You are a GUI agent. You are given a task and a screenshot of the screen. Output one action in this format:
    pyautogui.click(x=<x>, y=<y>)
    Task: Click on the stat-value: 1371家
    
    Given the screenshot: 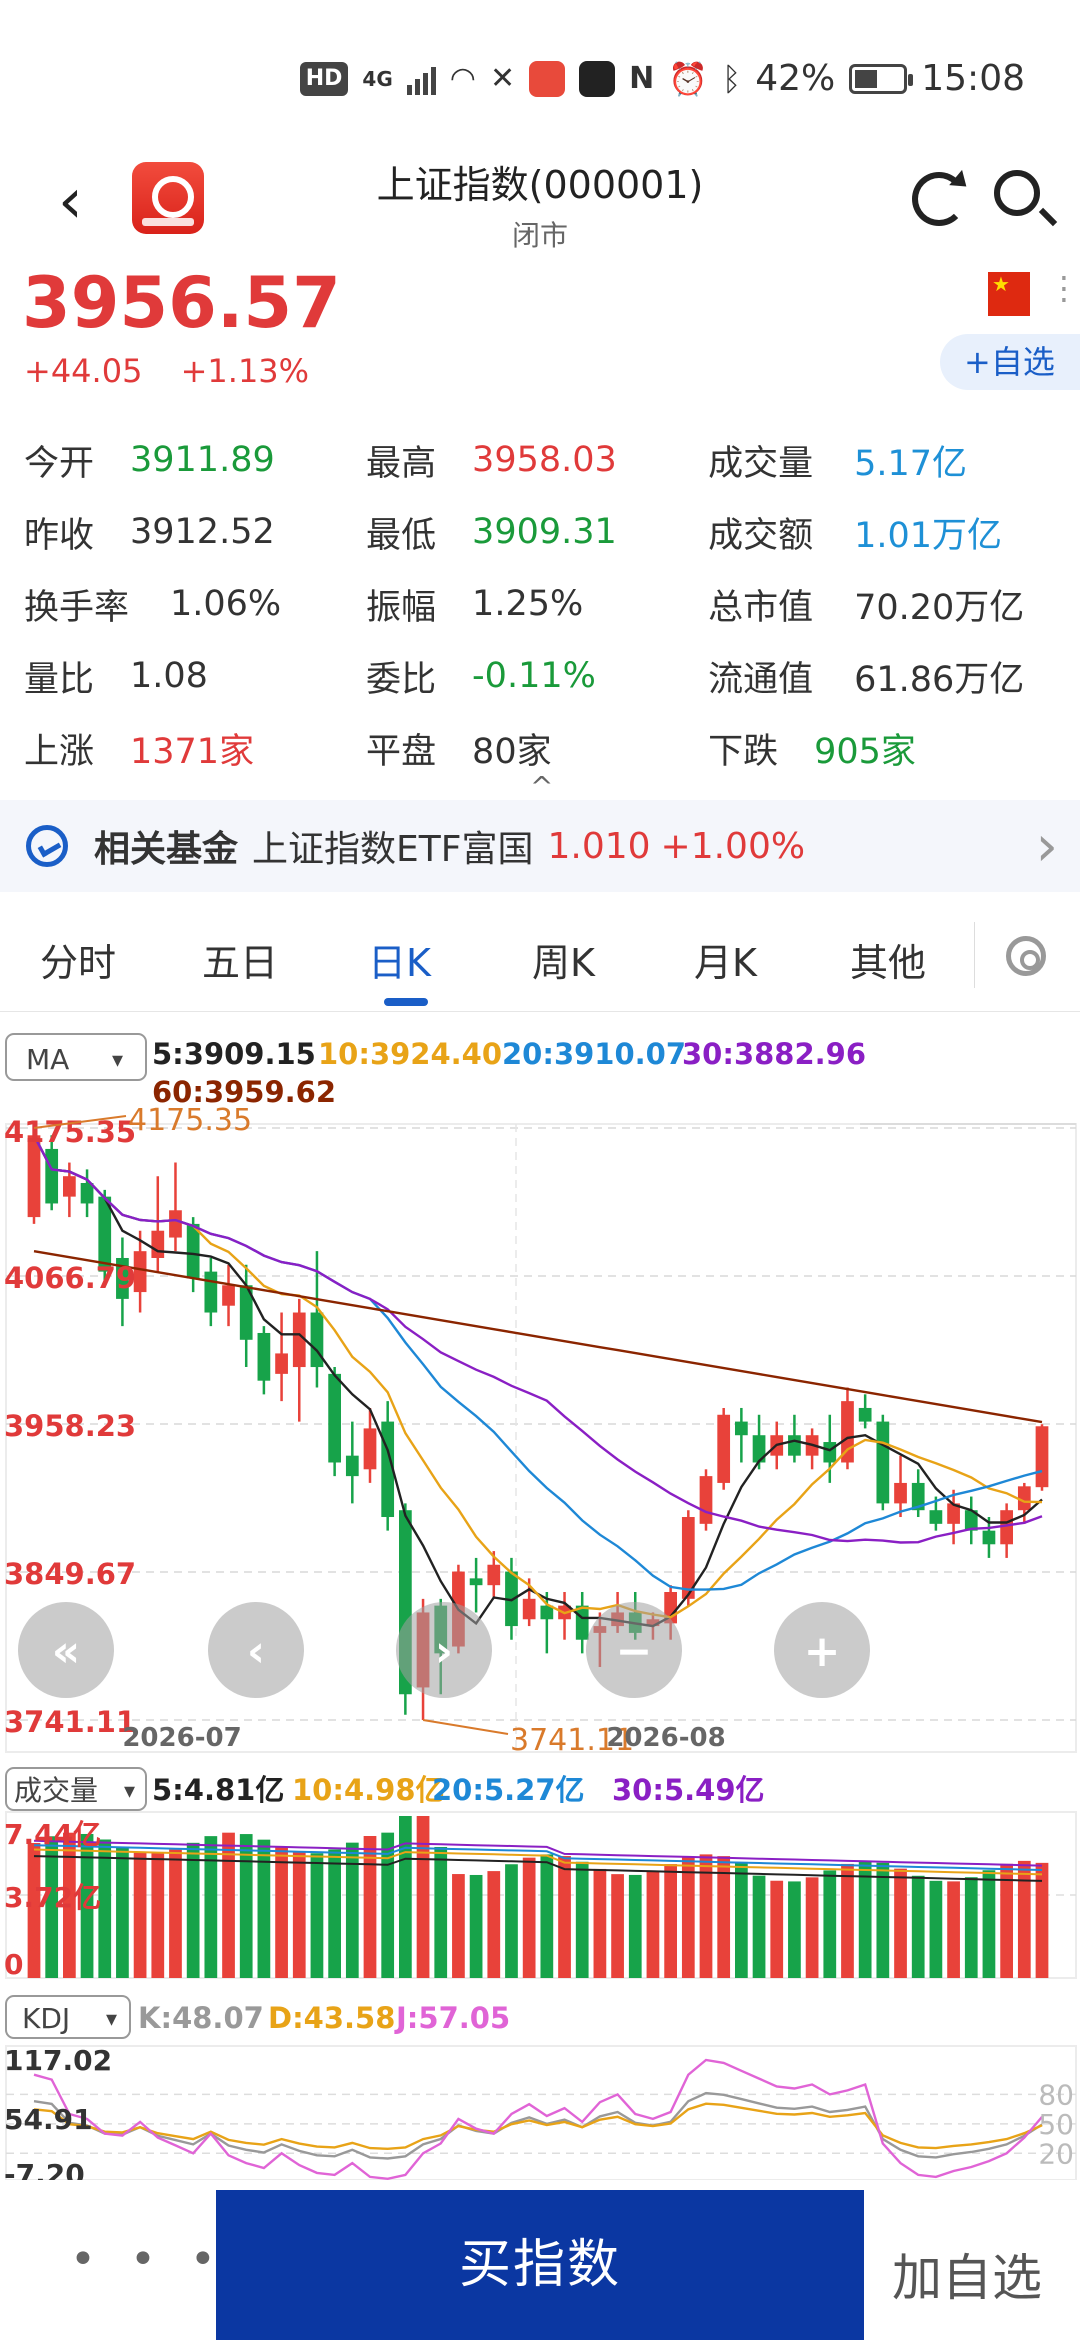 What is the action you would take?
    pyautogui.click(x=192, y=751)
    